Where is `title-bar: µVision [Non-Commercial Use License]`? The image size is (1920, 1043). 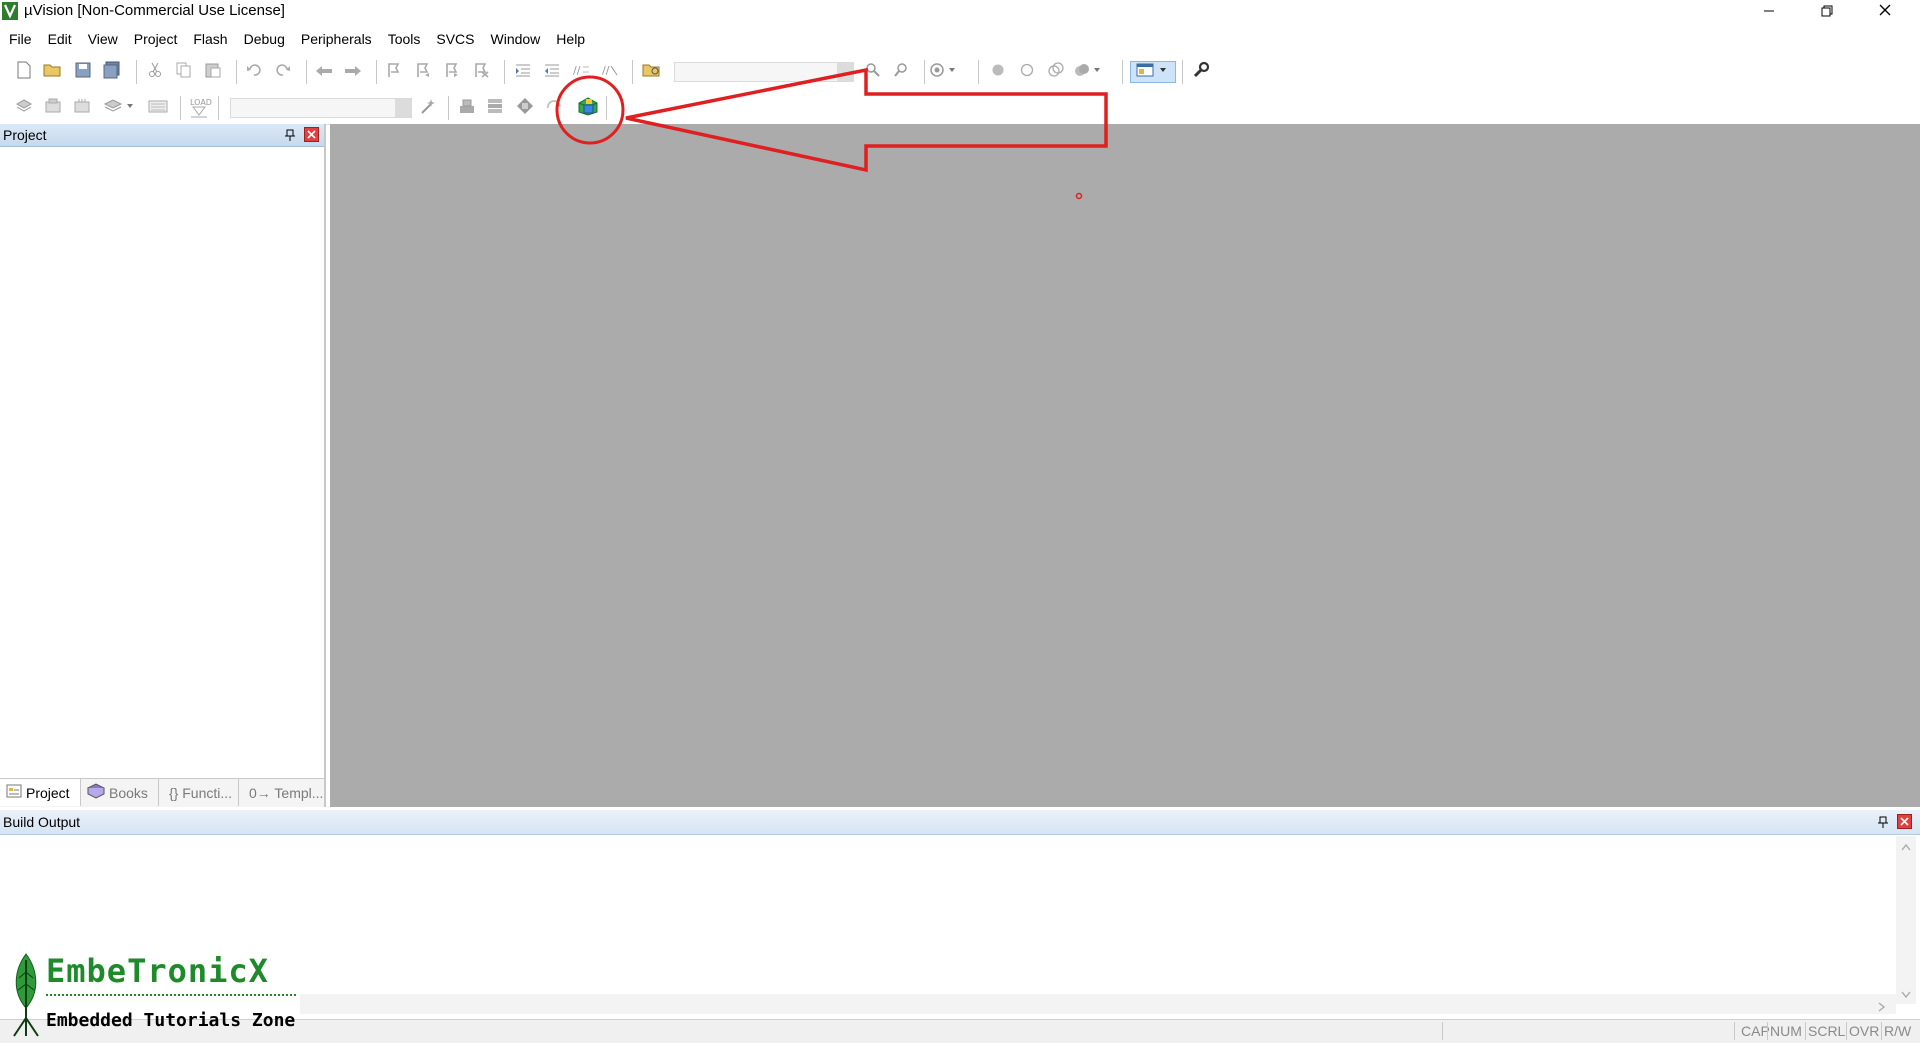
title-bar: µVision [Non-Commercial Use License] is located at coordinates (960, 12).